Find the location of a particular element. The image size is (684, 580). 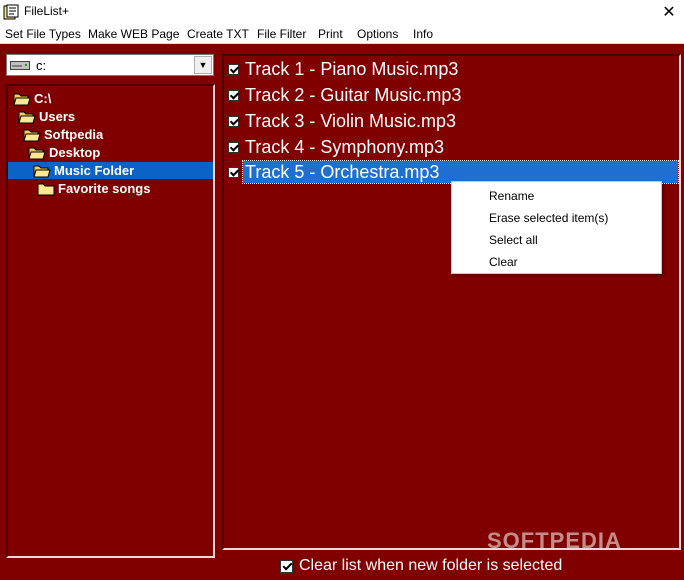

tree-node-label: Softpedia is located at coordinates (74, 134).